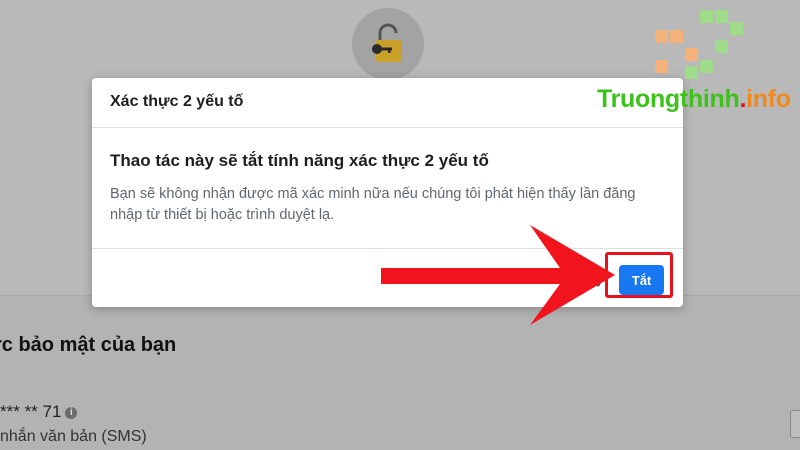 Image resolution: width=800 pixels, height=450 pixels. I want to click on watermark-part1: Truongthinh, so click(668, 99).